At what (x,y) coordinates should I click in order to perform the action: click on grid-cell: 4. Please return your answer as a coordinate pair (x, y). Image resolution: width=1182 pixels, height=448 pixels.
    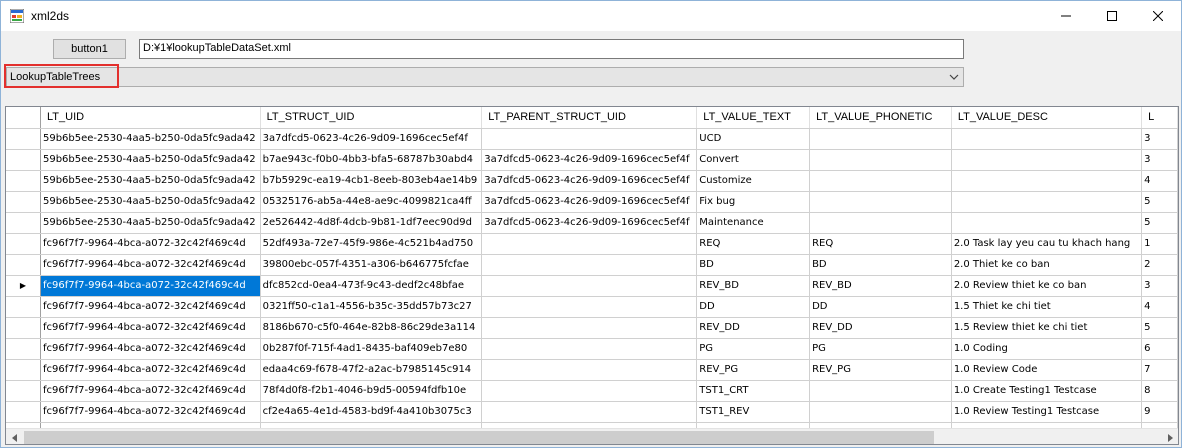
    Looking at the image, I should click on (1159, 181).